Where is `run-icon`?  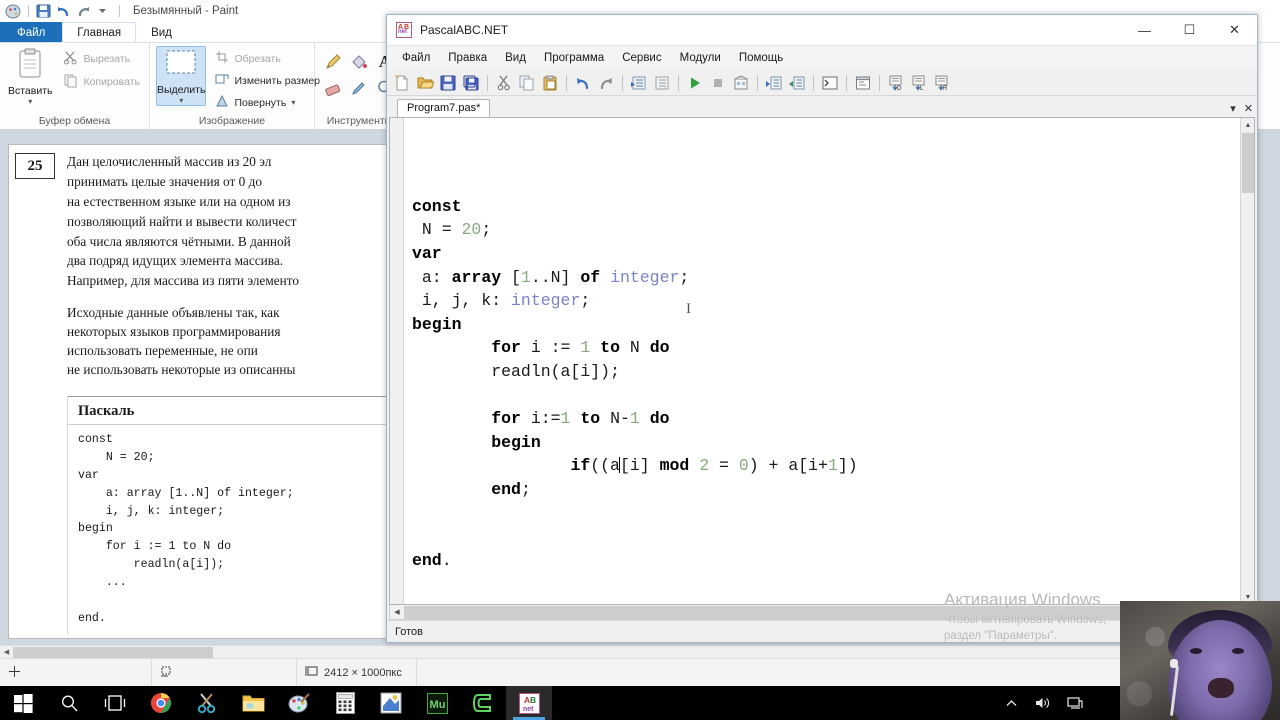 run-icon is located at coordinates (695, 83).